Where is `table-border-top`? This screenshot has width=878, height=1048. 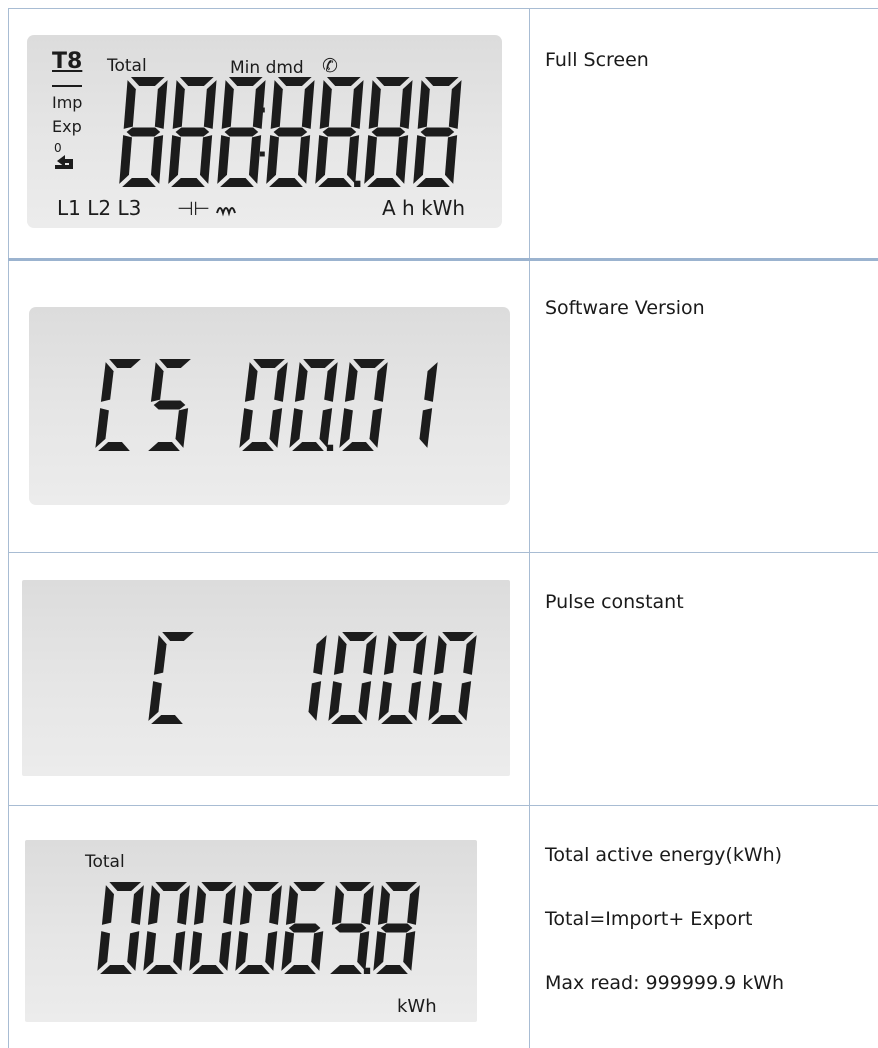 table-border-top is located at coordinates (443, 8).